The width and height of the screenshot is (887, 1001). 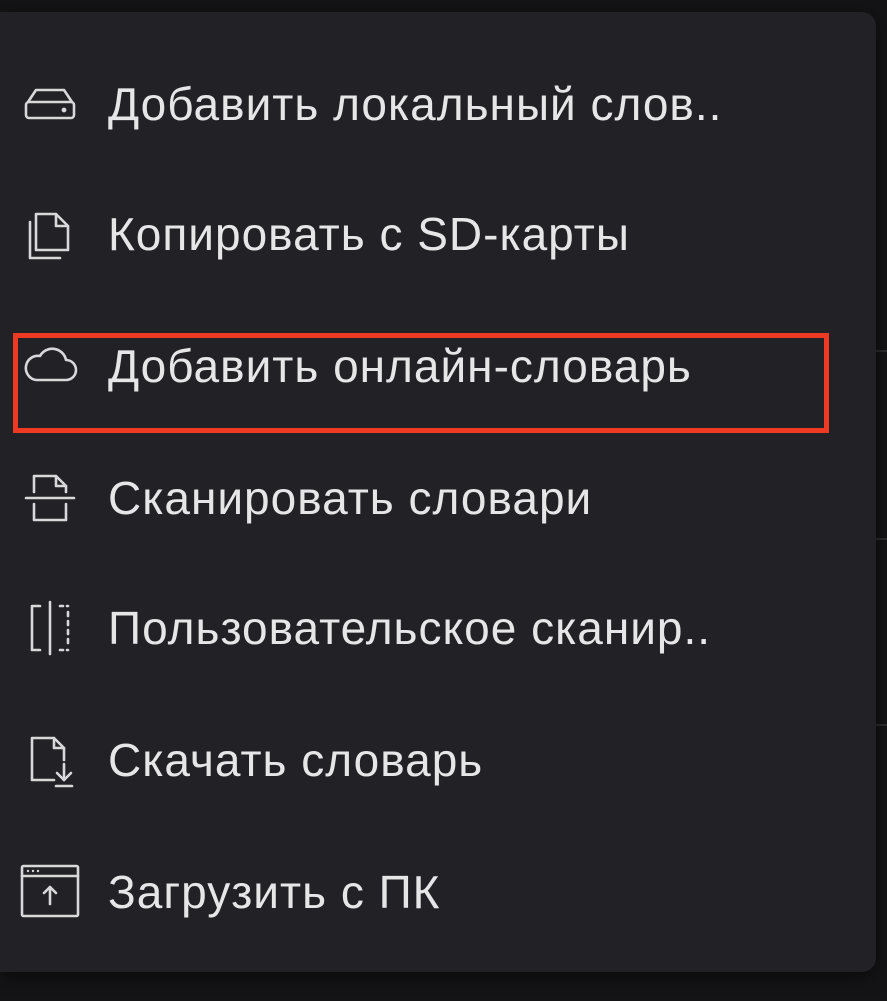 I want to click on scan-icon, so click(x=50, y=498).